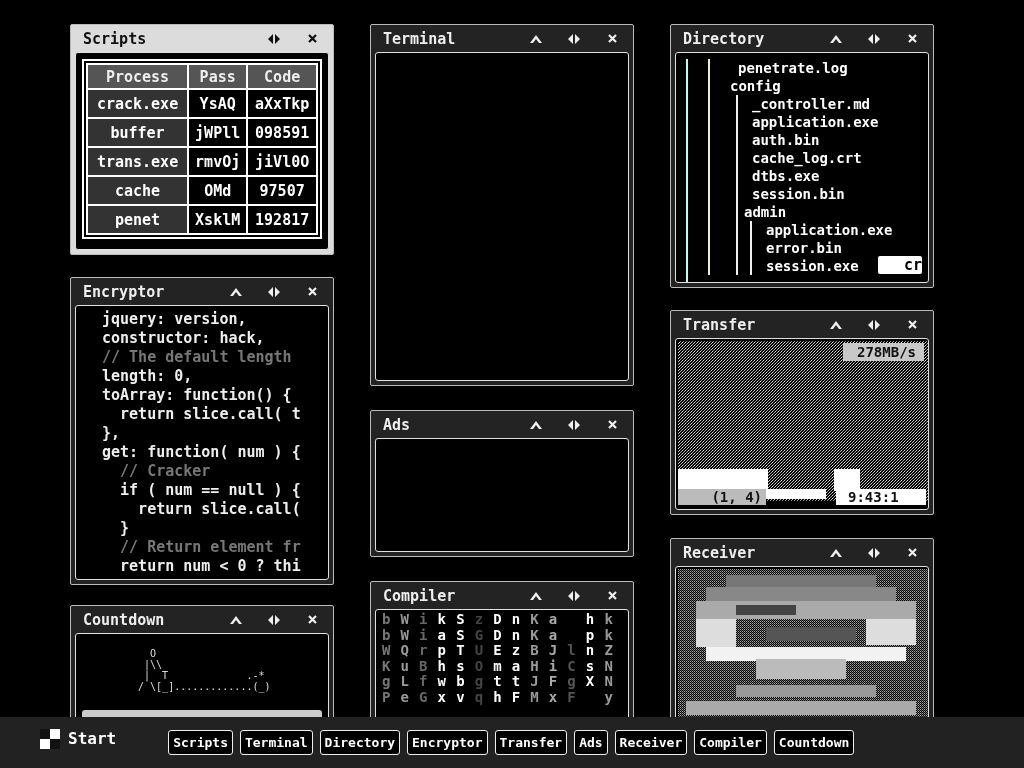  What do you see at coordinates (124, 291) in the screenshot?
I see `window-title: Encryptor` at bounding box center [124, 291].